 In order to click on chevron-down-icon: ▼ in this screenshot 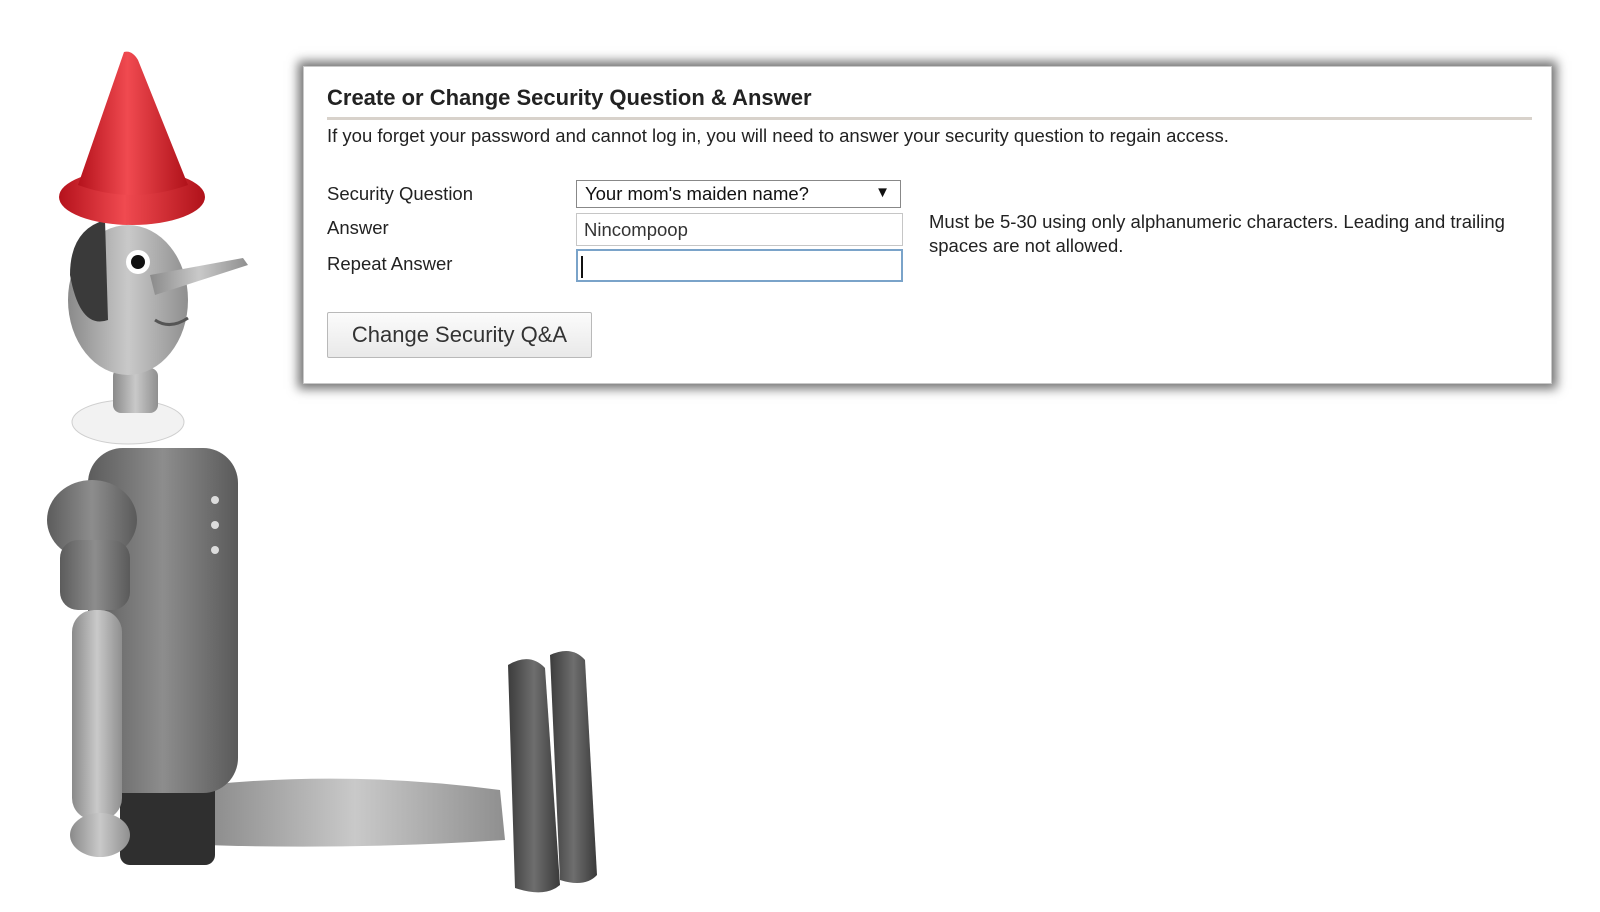, I will do `click(882, 192)`.